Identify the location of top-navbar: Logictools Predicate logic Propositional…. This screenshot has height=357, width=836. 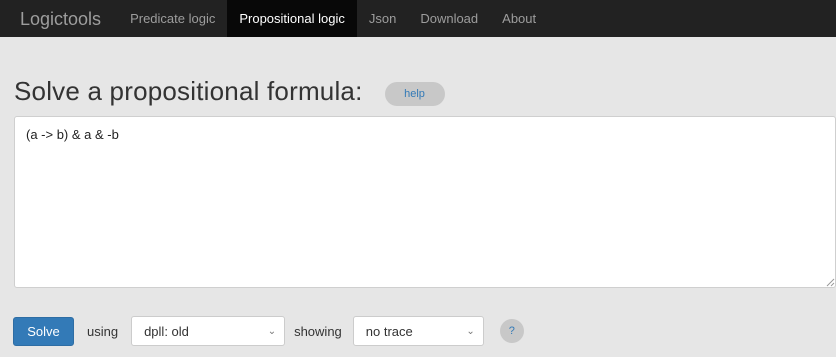
(418, 18).